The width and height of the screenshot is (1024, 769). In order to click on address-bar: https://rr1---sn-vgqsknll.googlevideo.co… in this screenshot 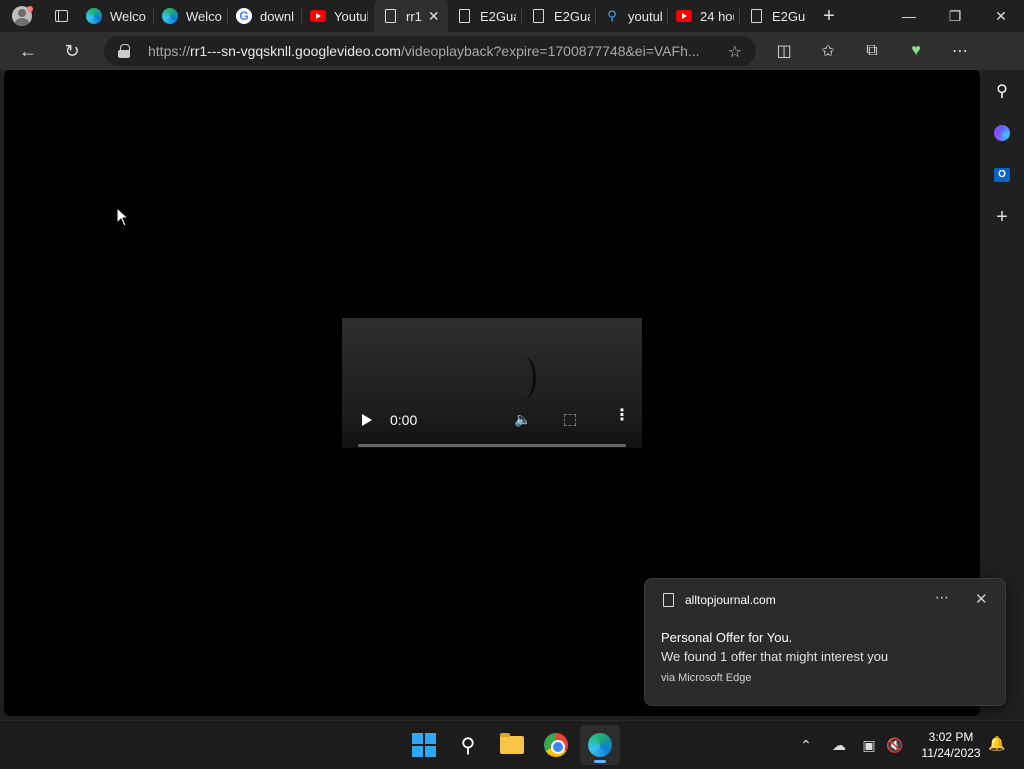, I will do `click(430, 51)`.